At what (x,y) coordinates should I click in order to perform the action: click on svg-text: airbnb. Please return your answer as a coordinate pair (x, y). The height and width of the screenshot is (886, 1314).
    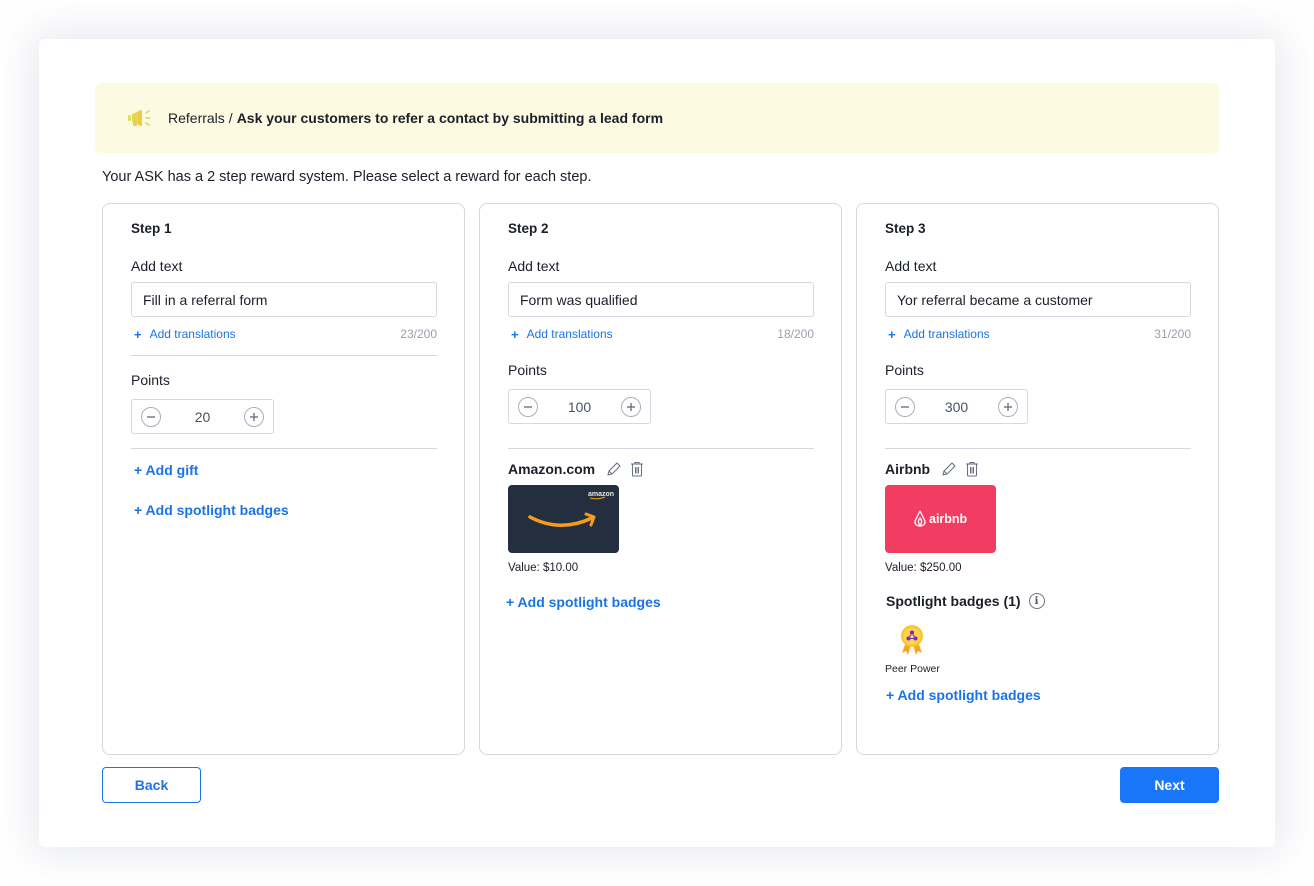
    Looking at the image, I should click on (948, 519).